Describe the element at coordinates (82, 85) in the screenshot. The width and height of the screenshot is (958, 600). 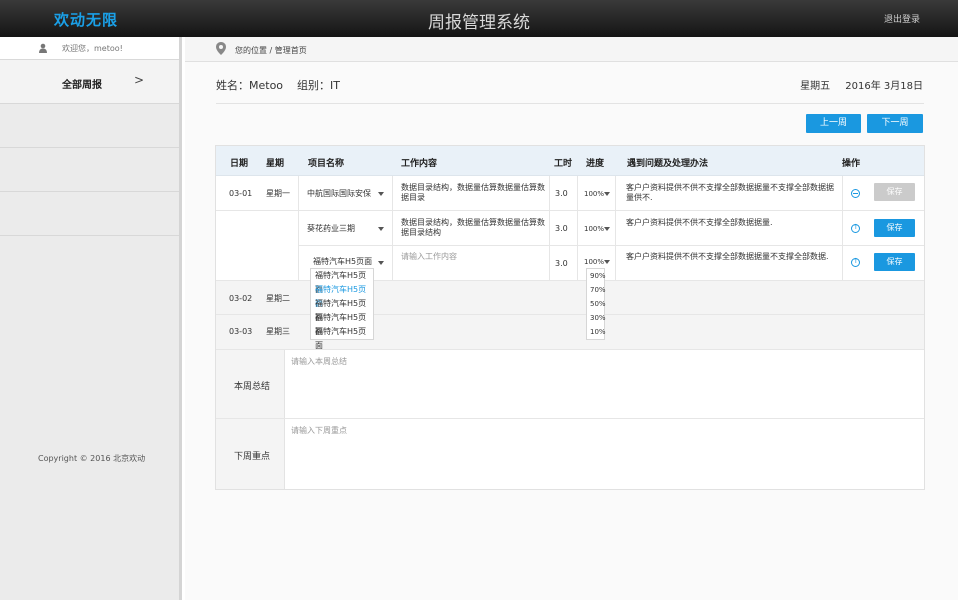
I see `sidebar-item-label: 全部周报` at that location.